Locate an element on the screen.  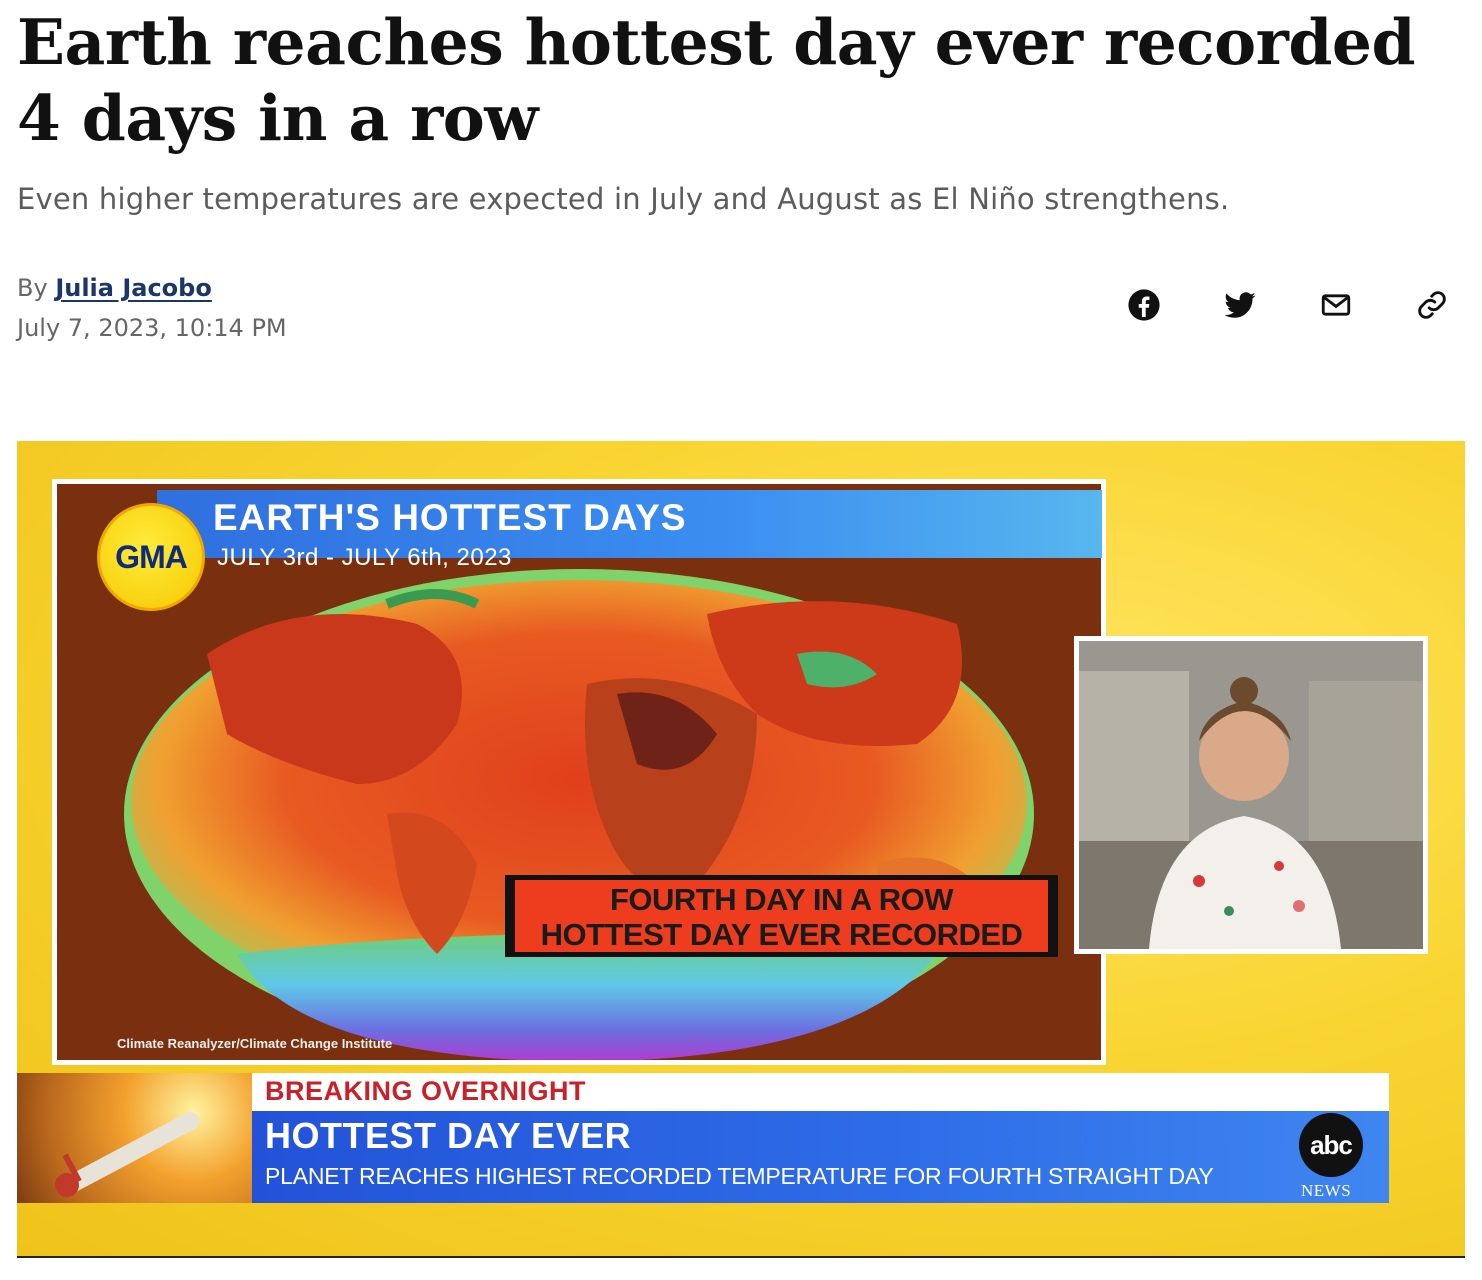
gma-logo: GMA is located at coordinates (151, 557).